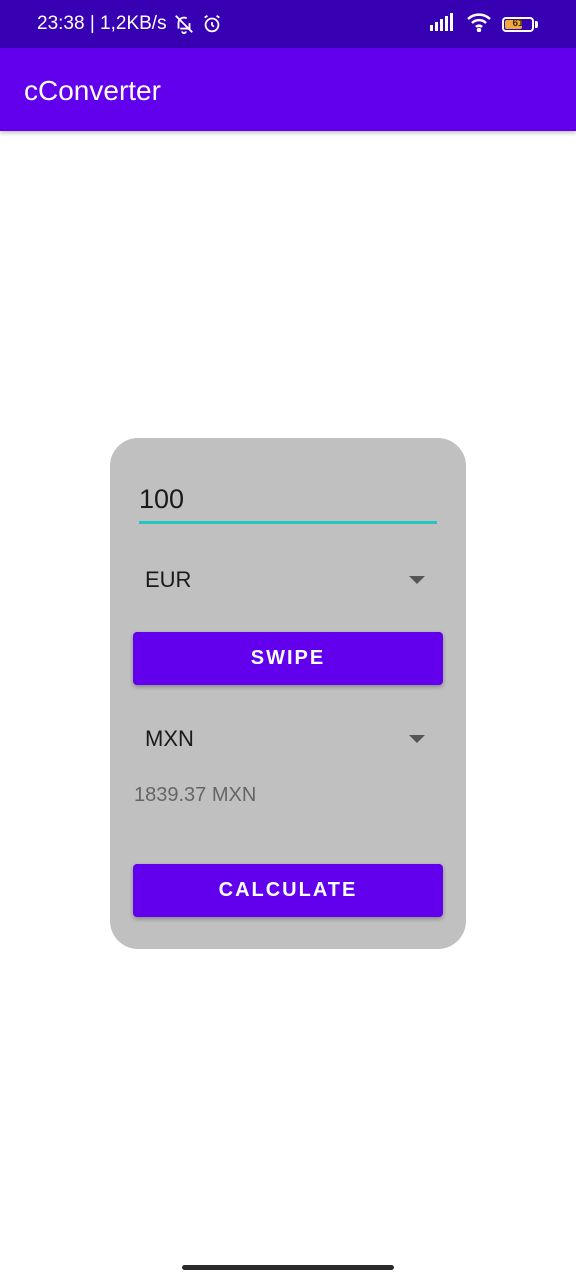 The width and height of the screenshot is (576, 1280). I want to click on amount-input, so click(288, 501).